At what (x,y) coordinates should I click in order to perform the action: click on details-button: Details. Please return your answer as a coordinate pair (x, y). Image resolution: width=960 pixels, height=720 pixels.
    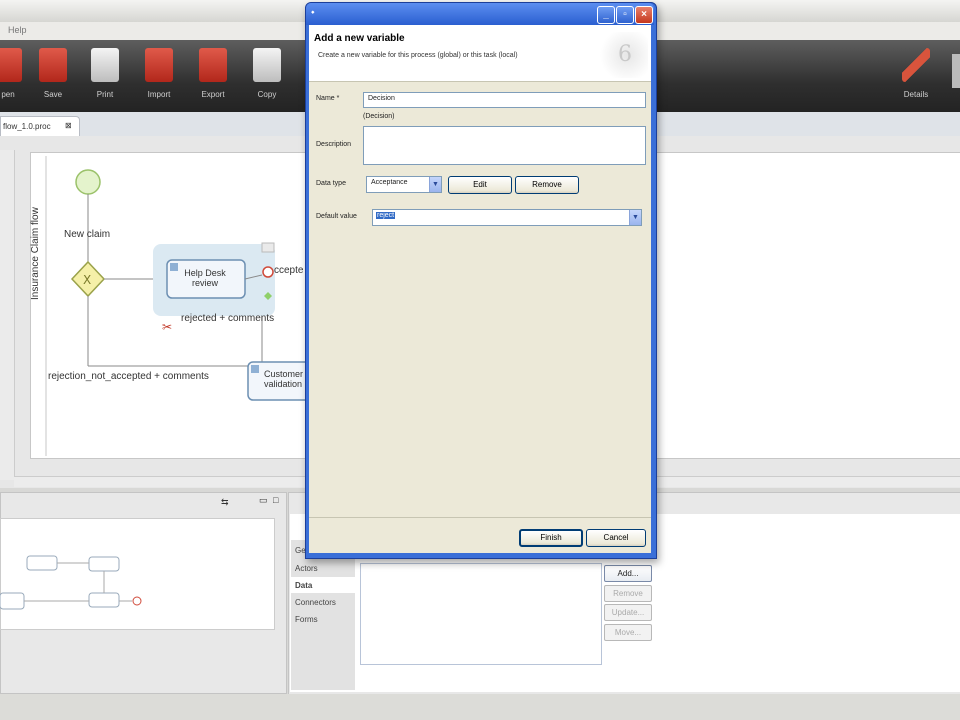
    Looking at the image, I should click on (916, 73).